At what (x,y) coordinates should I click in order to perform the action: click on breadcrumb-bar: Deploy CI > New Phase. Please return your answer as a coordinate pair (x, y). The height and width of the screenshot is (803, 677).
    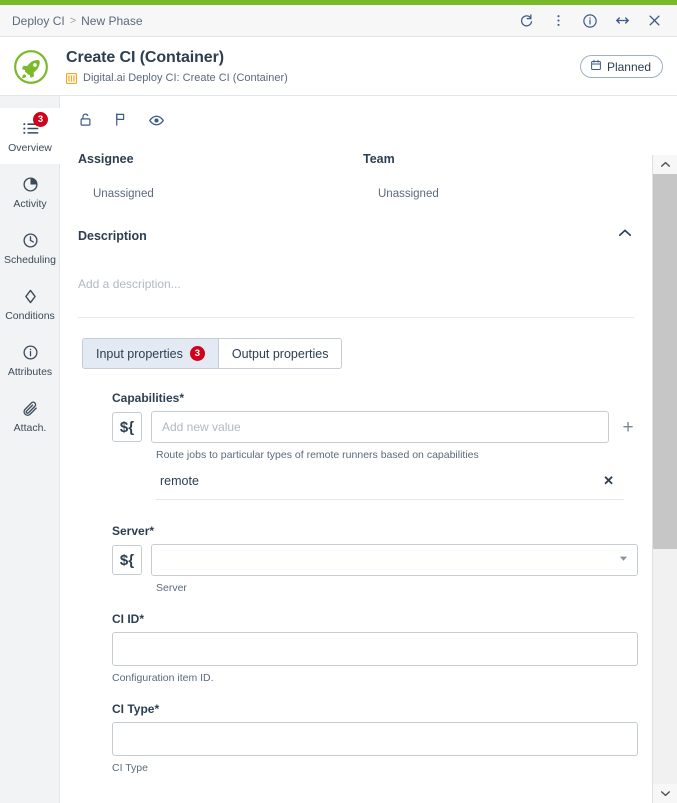
    Looking at the image, I should click on (338, 21).